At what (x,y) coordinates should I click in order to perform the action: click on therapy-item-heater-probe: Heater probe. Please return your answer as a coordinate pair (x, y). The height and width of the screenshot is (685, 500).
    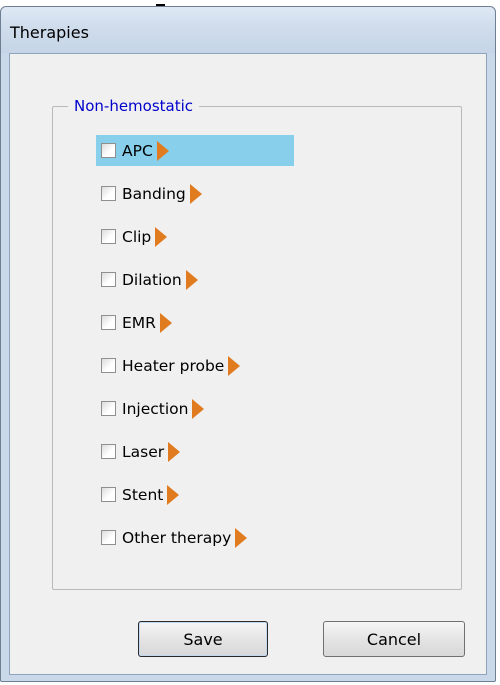
    Looking at the image, I should click on (168, 365).